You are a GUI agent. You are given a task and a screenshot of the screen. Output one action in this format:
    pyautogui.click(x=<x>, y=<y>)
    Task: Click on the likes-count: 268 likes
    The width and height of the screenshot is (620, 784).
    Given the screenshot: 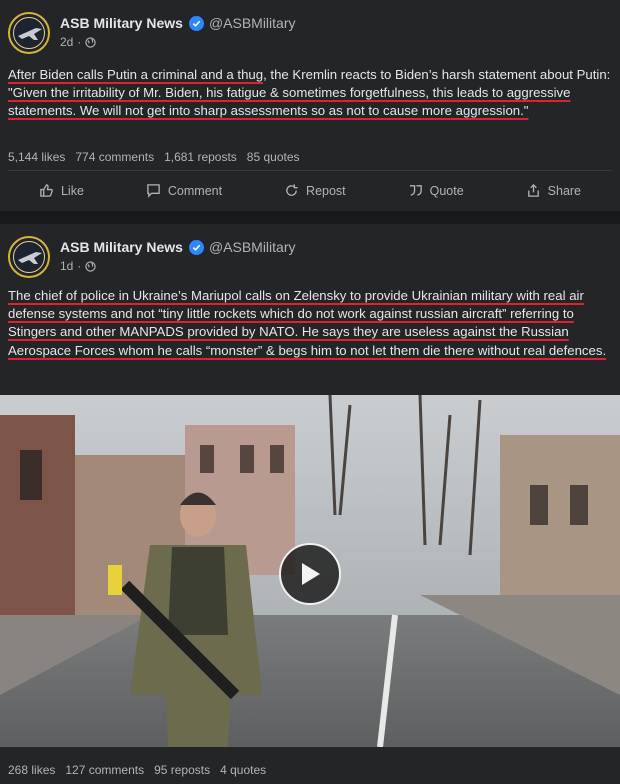 What is the action you would take?
    pyautogui.click(x=31, y=770)
    